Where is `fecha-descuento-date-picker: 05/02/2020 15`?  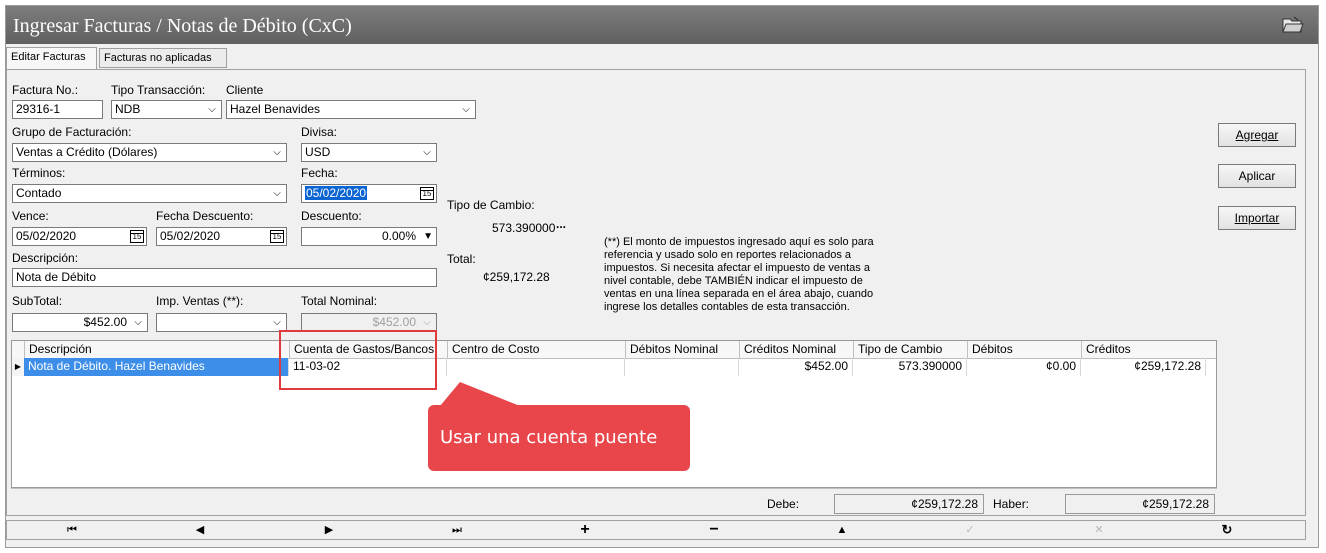
fecha-descuento-date-picker: 05/02/2020 15 is located at coordinates (221, 236).